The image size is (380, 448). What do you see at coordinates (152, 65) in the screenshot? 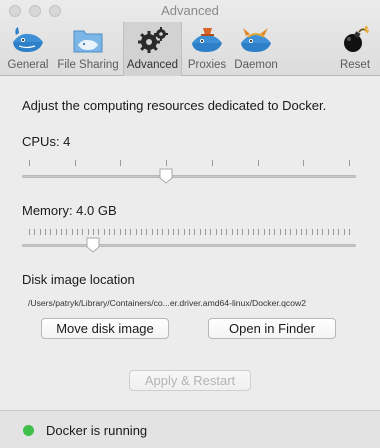
I see `tab-advanced-label: Advanced` at bounding box center [152, 65].